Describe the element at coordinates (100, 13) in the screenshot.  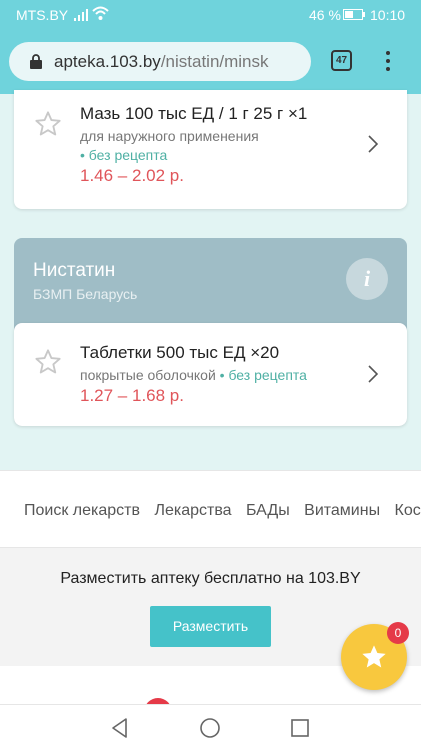
I see `wifi-icon` at that location.